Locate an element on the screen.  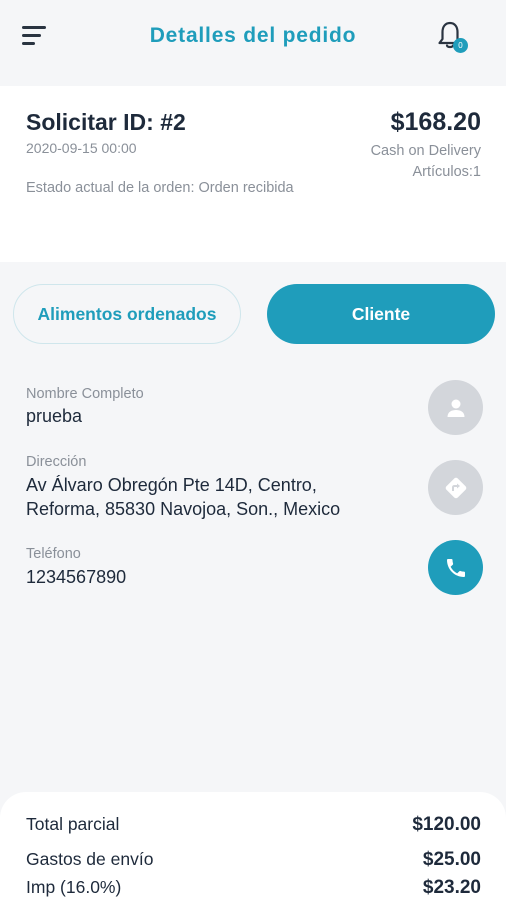
order-date: 2020-09-15 00:00 is located at coordinates (81, 148).